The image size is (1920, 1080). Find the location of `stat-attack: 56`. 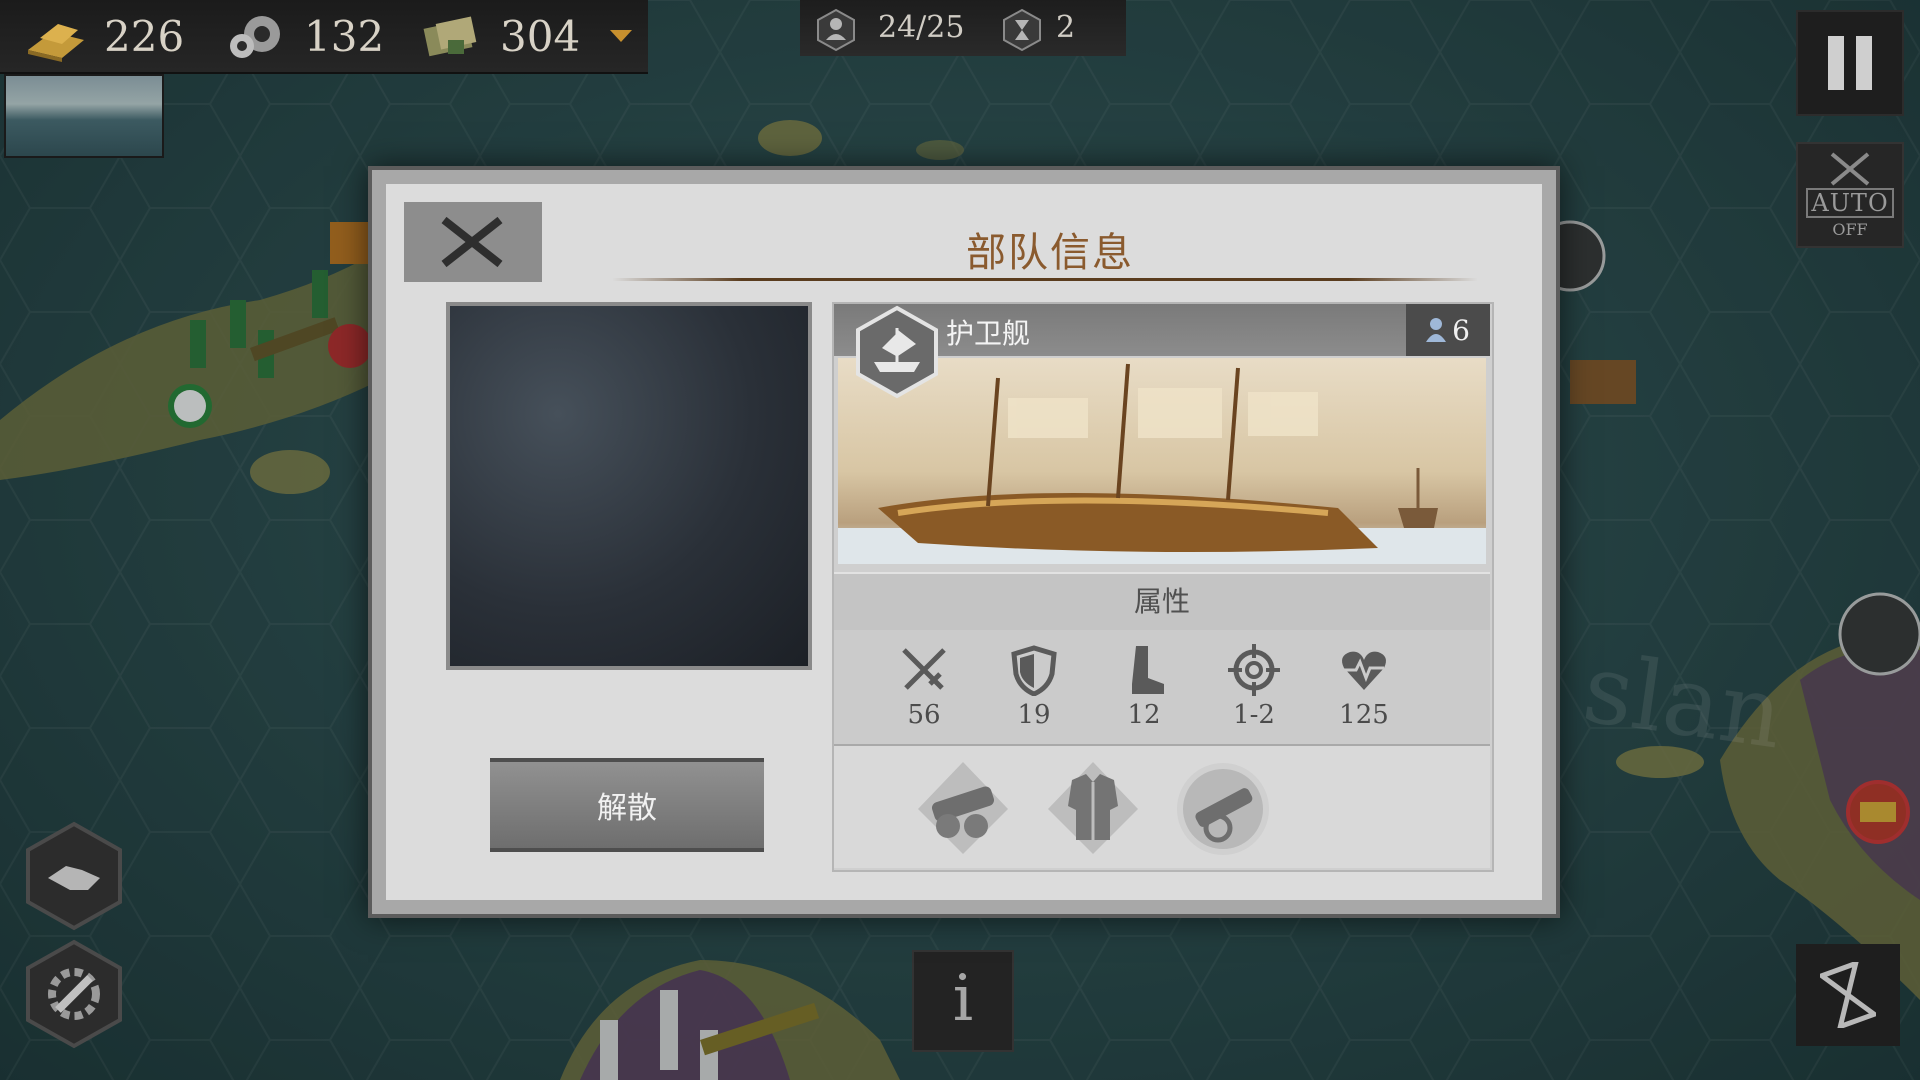

stat-attack: 56 is located at coordinates (924, 687).